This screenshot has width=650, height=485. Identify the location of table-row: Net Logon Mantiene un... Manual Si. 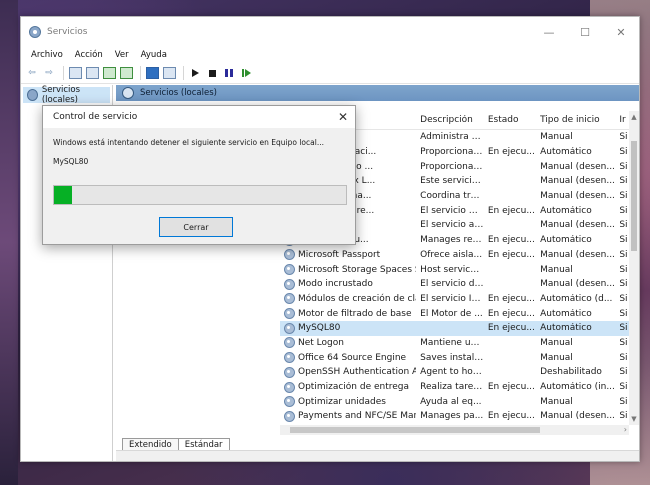
(454, 343).